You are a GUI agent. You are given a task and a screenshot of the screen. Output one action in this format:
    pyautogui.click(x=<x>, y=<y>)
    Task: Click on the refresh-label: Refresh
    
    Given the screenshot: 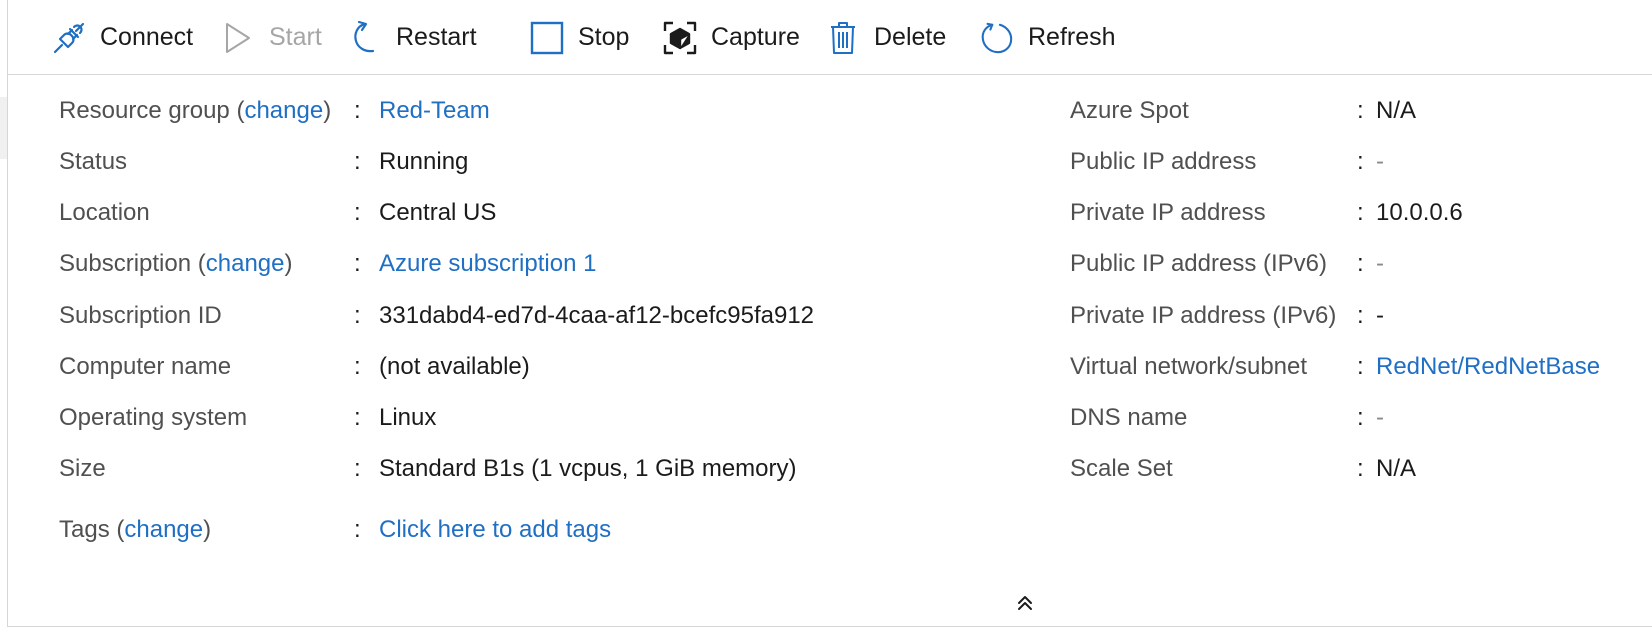 What is the action you would take?
    pyautogui.click(x=1072, y=37)
    